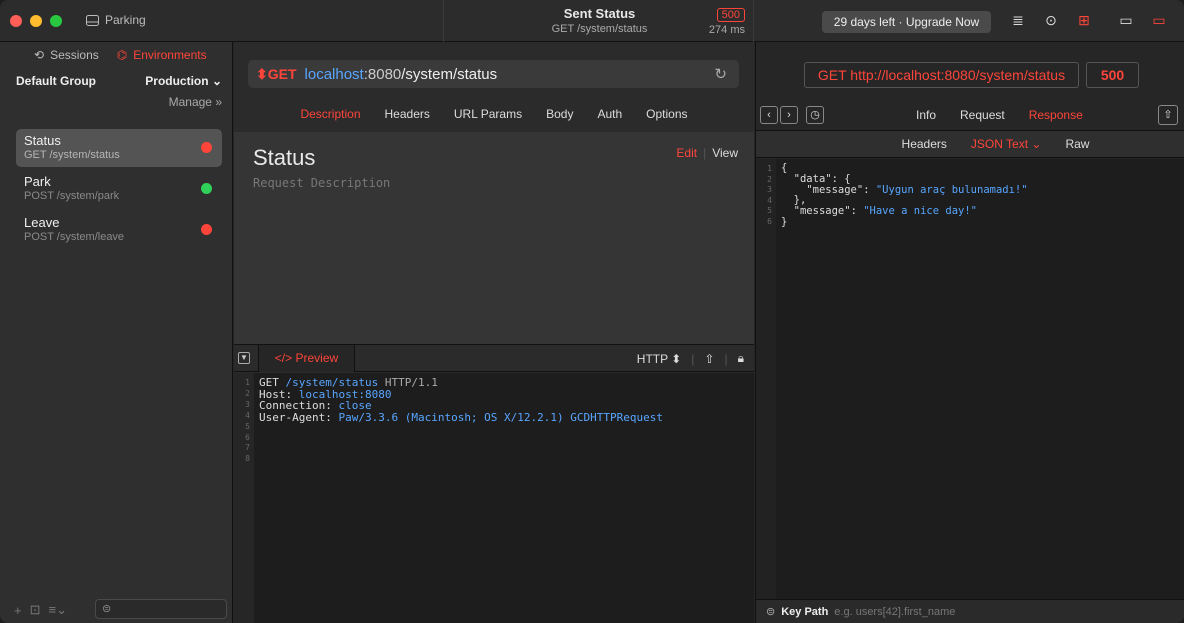 This screenshot has width=1184, height=623. Describe the element at coordinates (725, 153) in the screenshot. I see `view-button: View` at that location.